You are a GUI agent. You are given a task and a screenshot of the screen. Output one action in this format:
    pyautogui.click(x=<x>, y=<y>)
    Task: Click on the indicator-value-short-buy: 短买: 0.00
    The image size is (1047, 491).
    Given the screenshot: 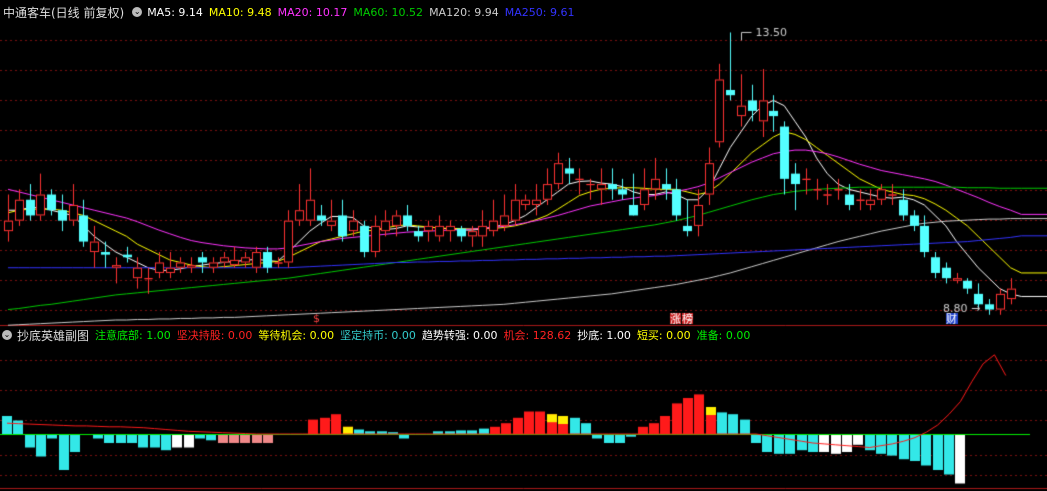 What is the action you would take?
    pyautogui.click(x=663, y=335)
    